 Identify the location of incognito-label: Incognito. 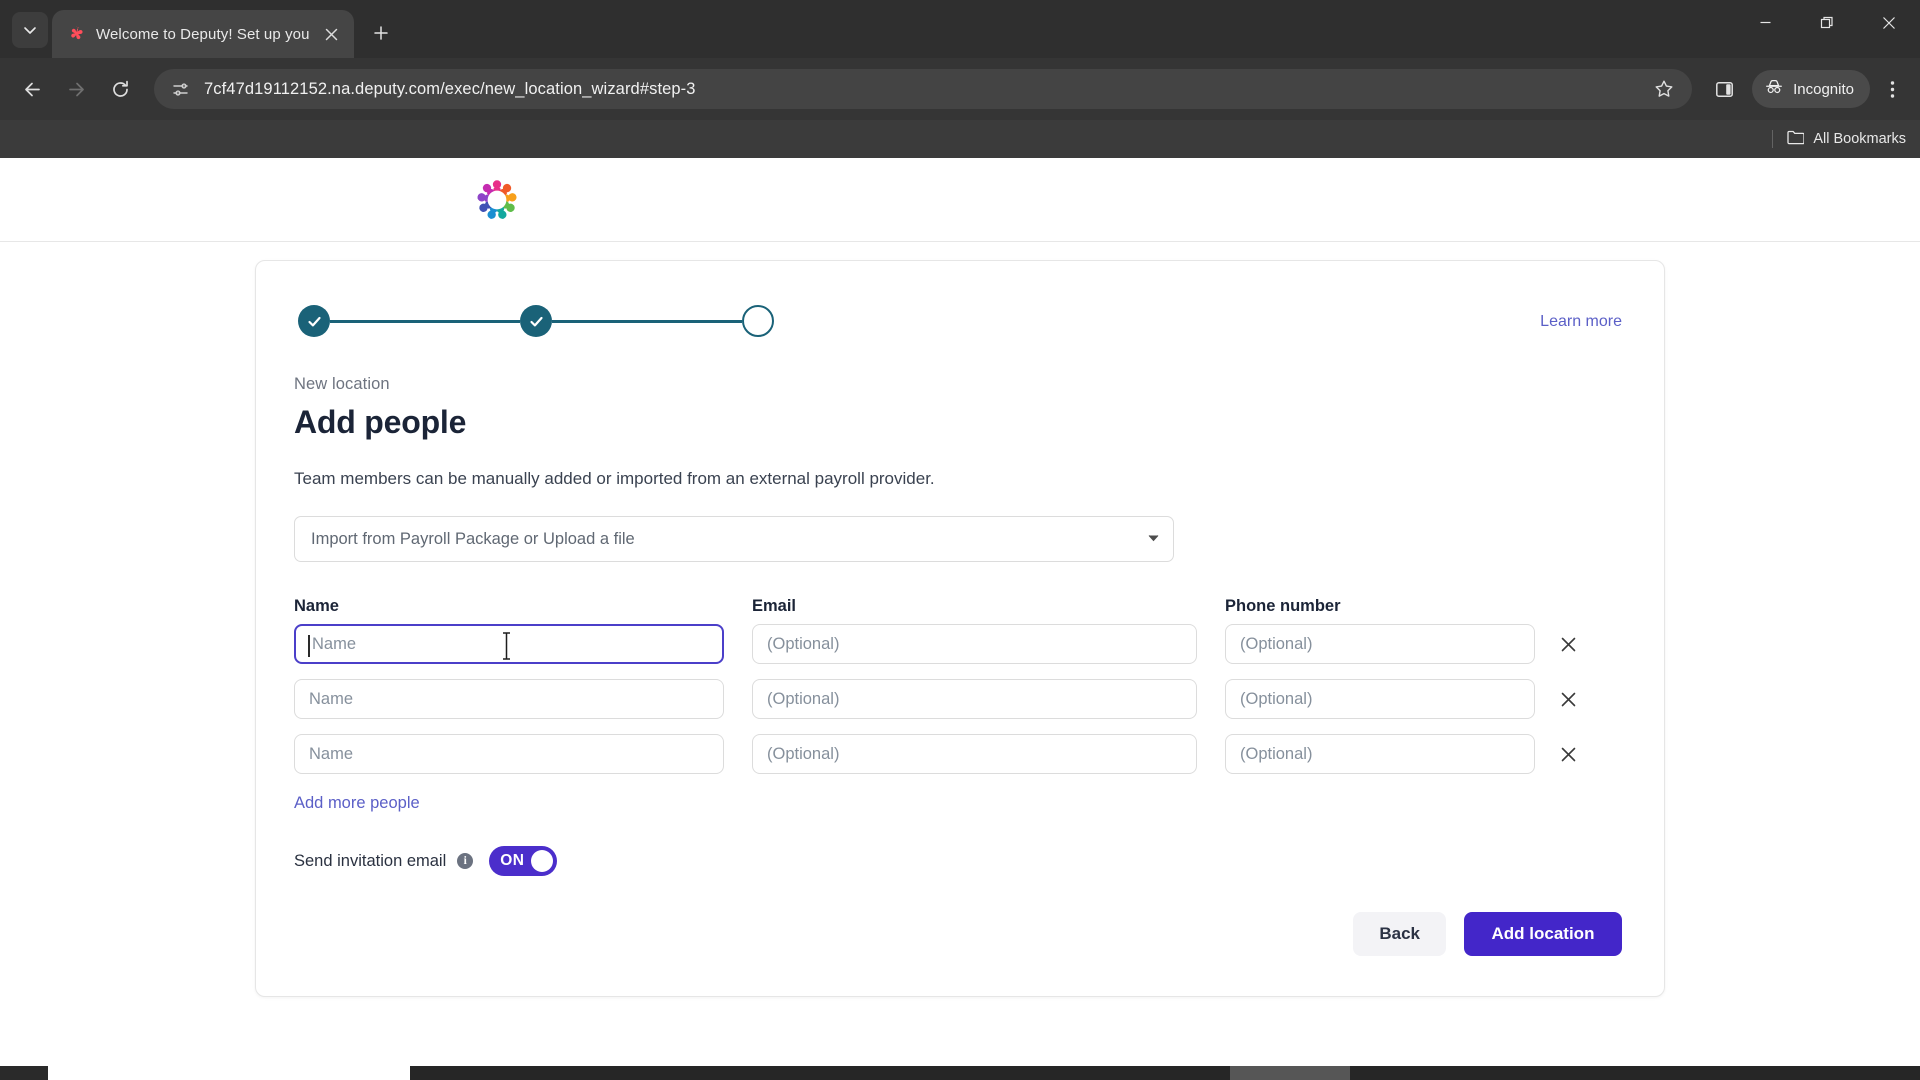
(1823, 89).